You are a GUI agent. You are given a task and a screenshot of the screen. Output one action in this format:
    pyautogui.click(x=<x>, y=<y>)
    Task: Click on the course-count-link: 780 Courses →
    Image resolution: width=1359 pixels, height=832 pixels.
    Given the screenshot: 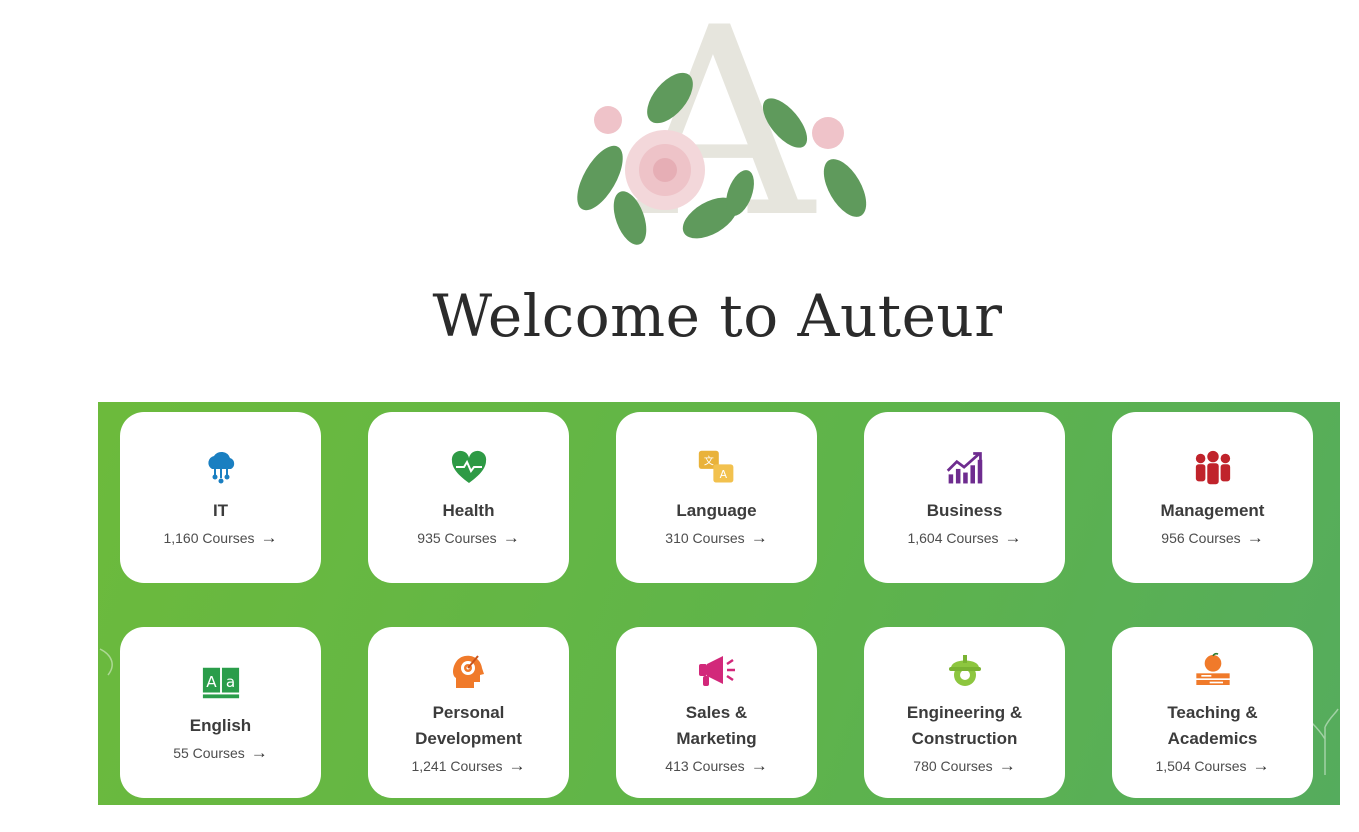 What is the action you would take?
    pyautogui.click(x=964, y=766)
    